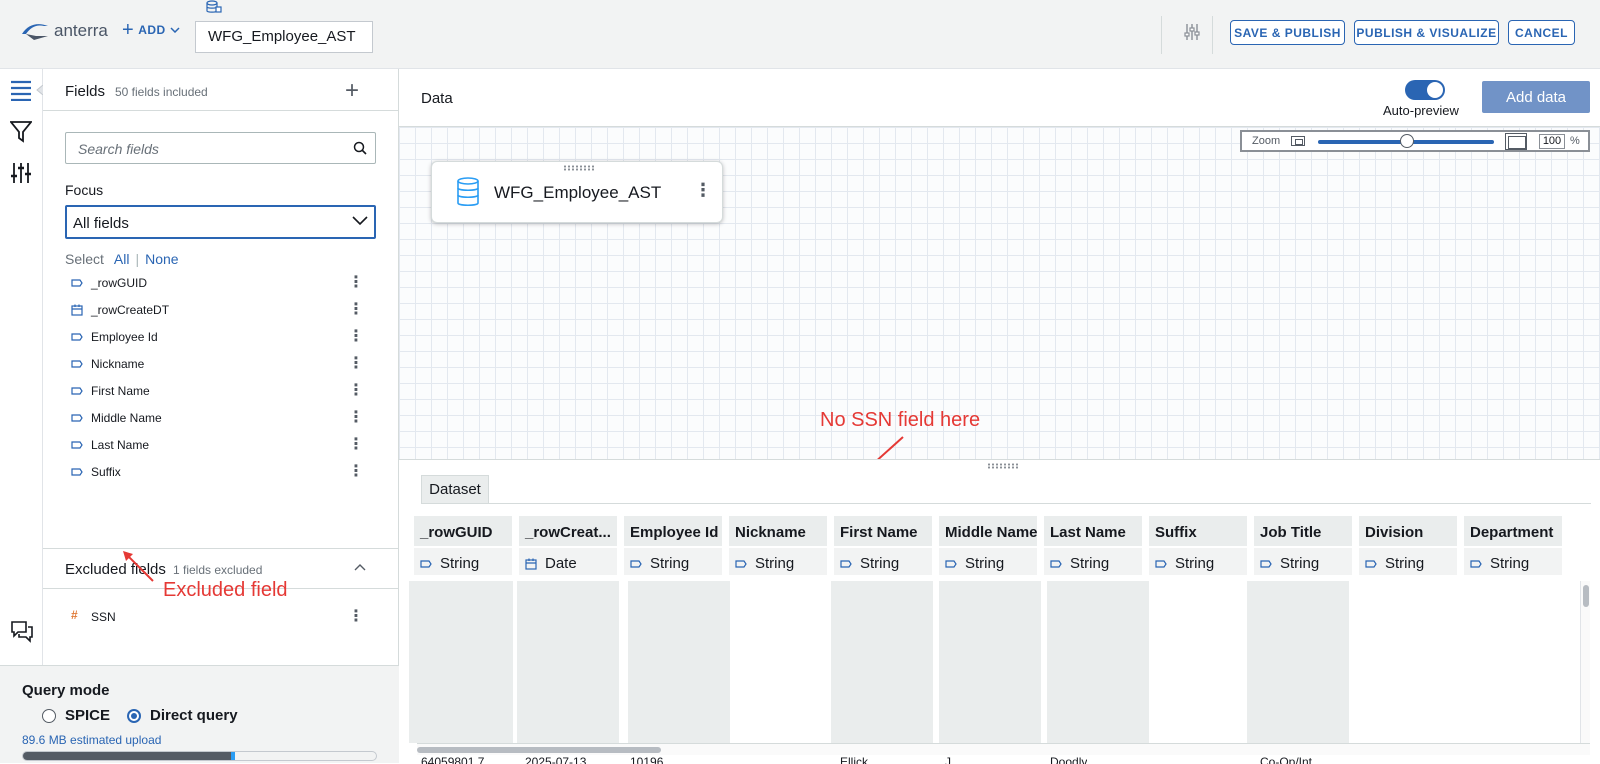 The height and width of the screenshot is (764, 1600). I want to click on field-item: Last Name ⋮, so click(221, 445).